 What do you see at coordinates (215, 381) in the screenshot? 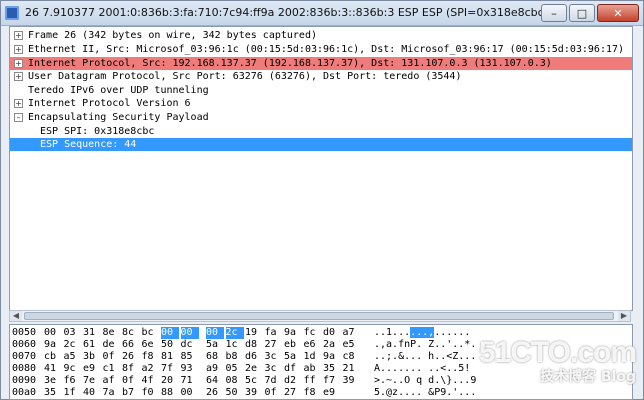
I see `hex-byte: 64` at bounding box center [215, 381].